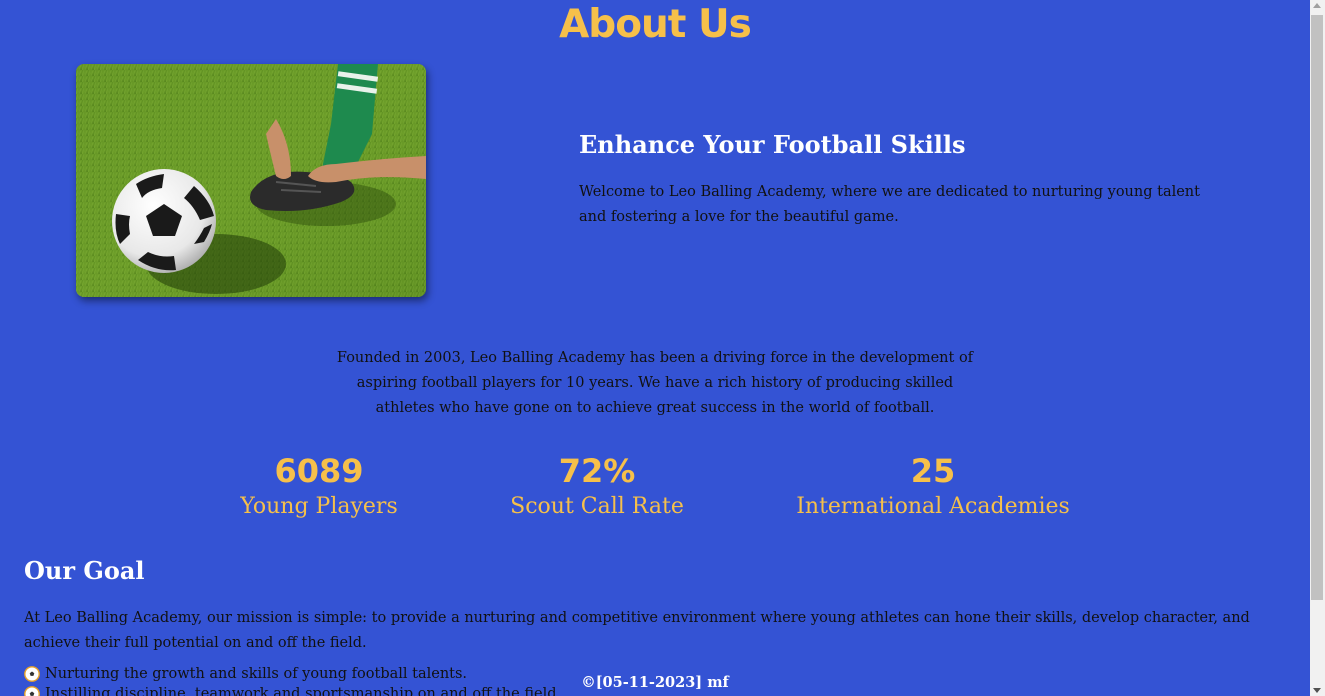 The height and width of the screenshot is (696, 1325). I want to click on stat-young-players: 6089 Young Players, so click(319, 486).